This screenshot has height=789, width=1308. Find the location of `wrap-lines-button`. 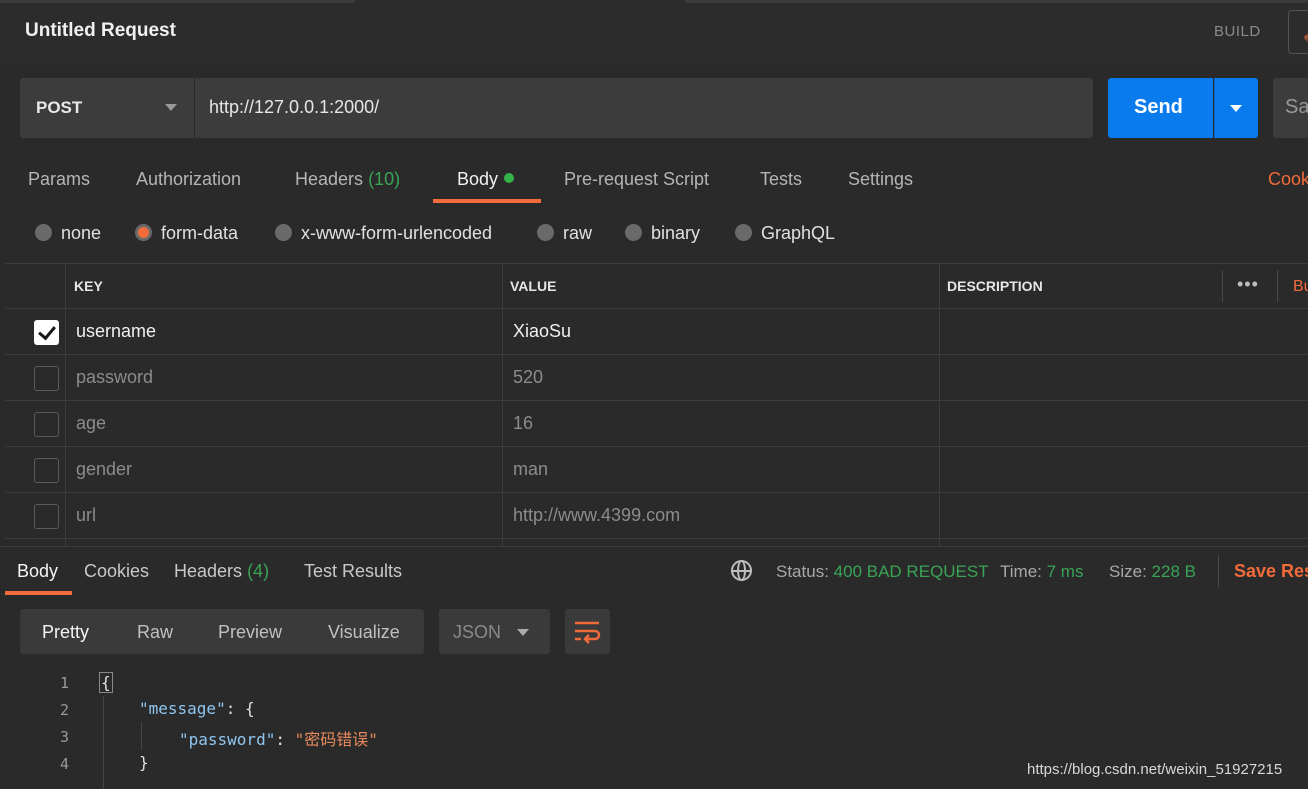

wrap-lines-button is located at coordinates (587, 631).